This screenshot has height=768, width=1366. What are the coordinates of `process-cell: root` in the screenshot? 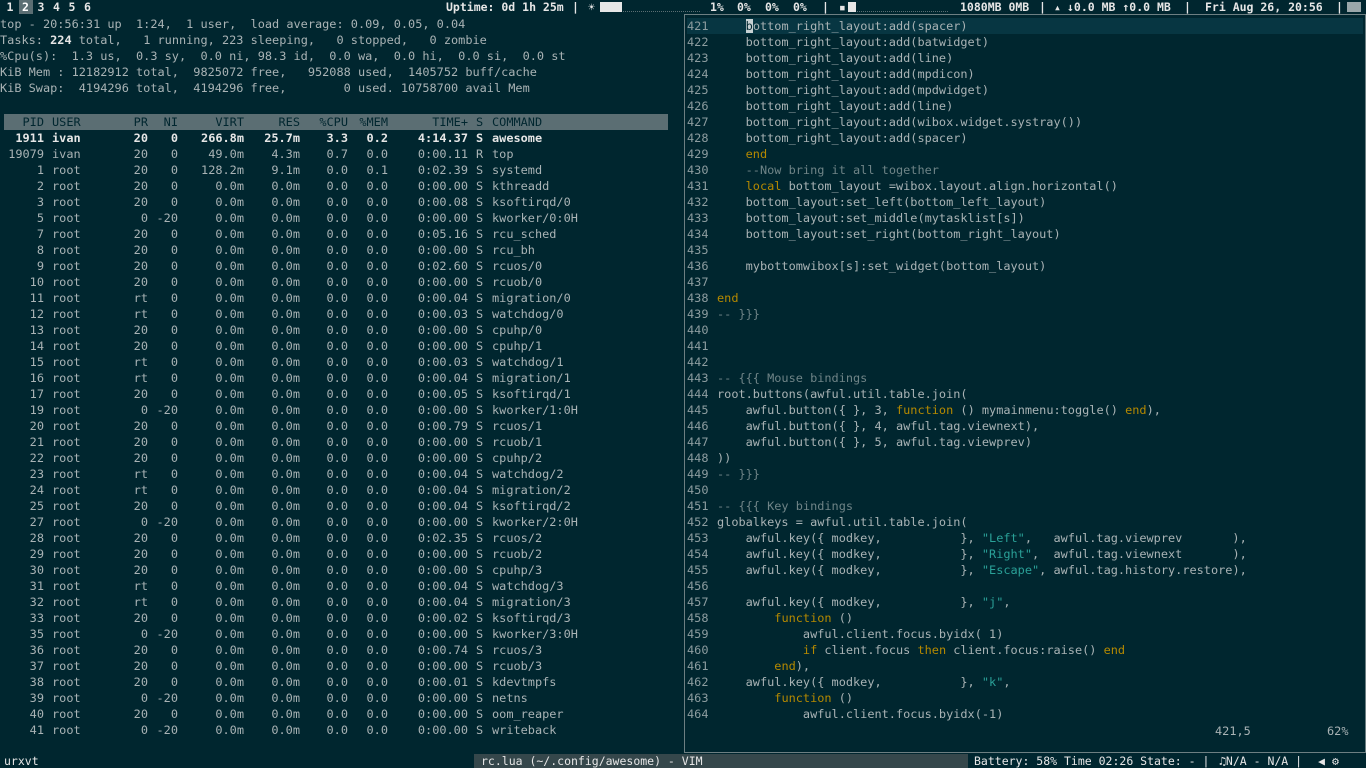 It's located at (66, 266).